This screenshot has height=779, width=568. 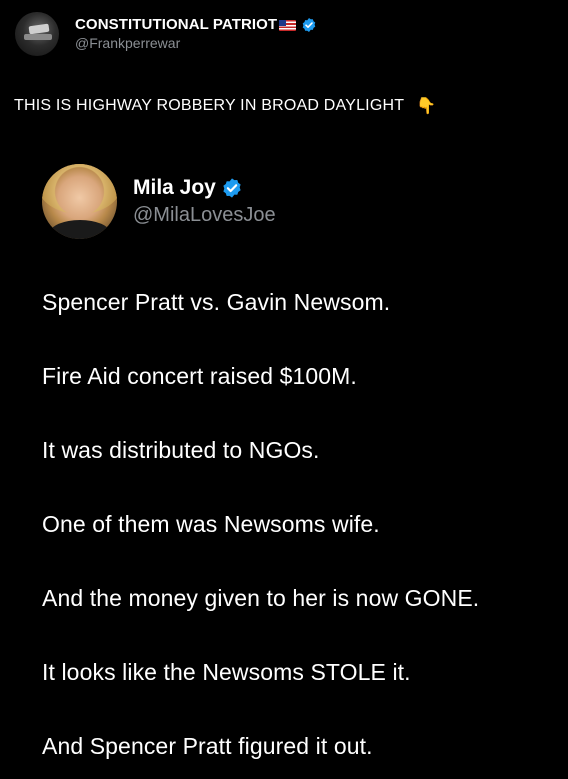 What do you see at coordinates (204, 215) in the screenshot?
I see `quoted-author-handle: @MilaLovesJoe` at bounding box center [204, 215].